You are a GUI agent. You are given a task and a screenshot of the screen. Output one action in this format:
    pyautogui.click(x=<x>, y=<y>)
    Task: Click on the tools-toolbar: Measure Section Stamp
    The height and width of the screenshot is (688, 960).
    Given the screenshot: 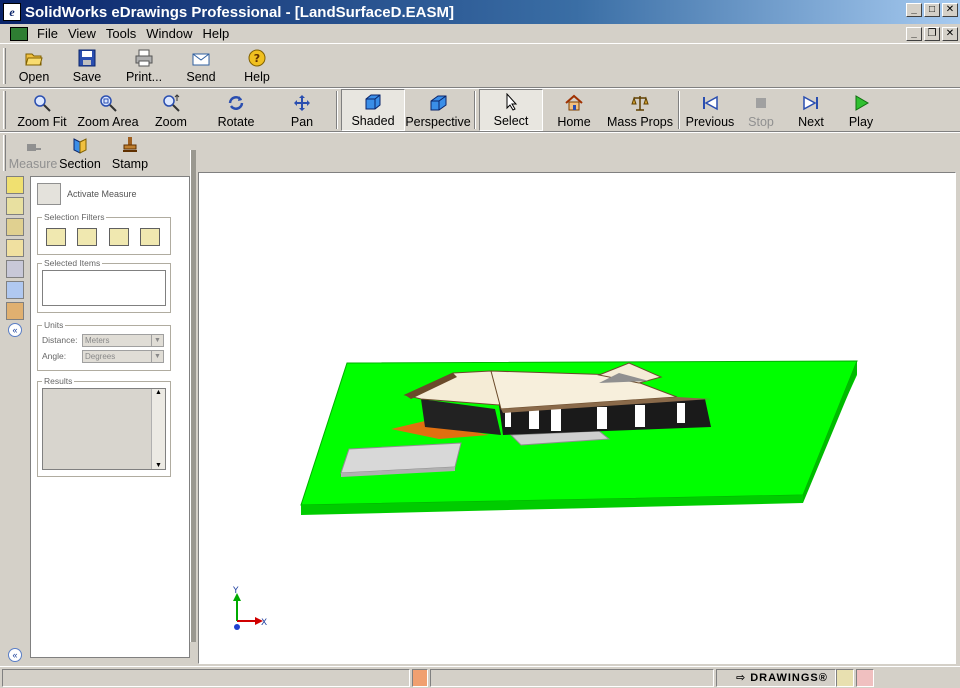 What is the action you would take?
    pyautogui.click(x=78, y=153)
    